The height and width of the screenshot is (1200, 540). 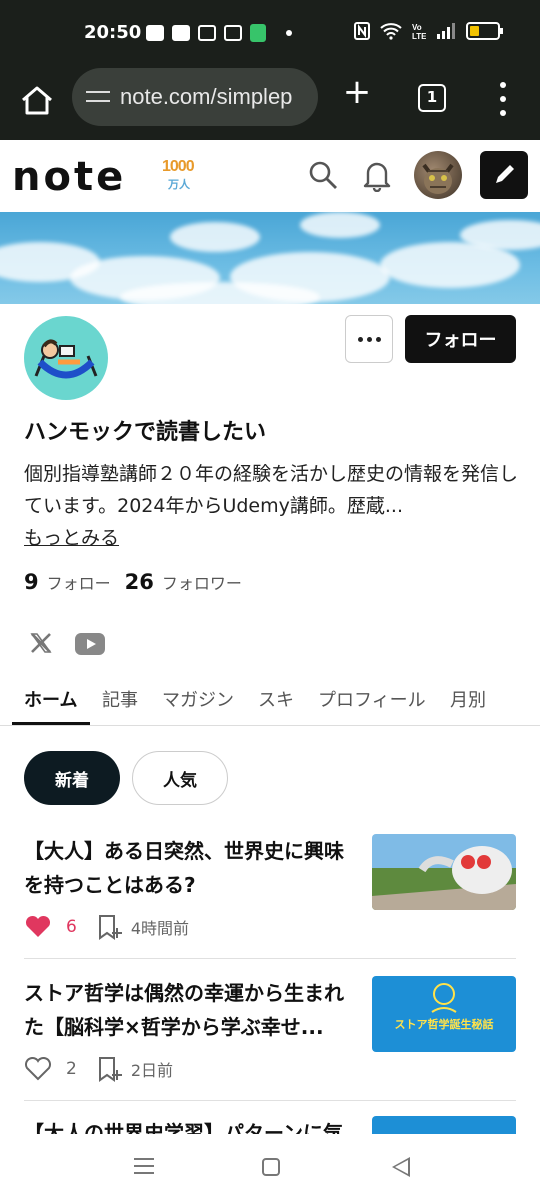 I want to click on site-header: note 1000 万人, so click(x=270, y=176).